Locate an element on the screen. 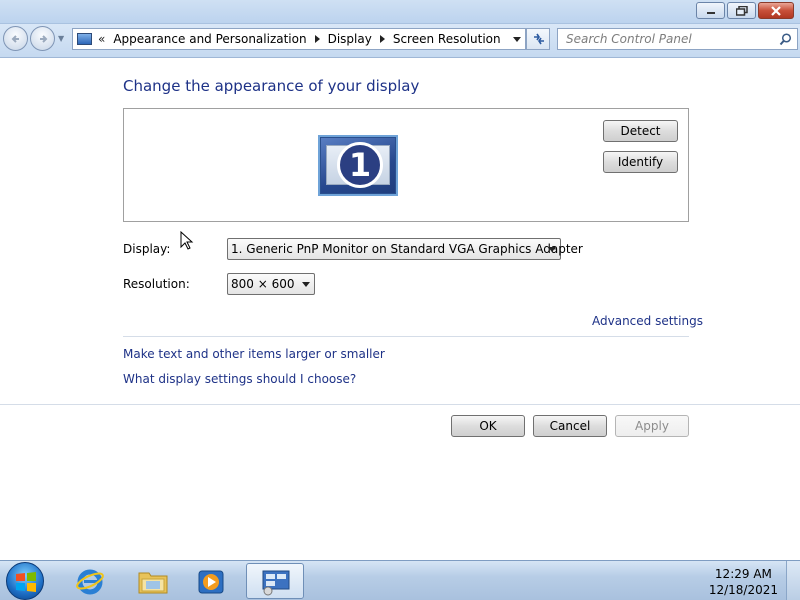 The width and height of the screenshot is (800, 600). windows-logo-icon is located at coordinates (26, 582).